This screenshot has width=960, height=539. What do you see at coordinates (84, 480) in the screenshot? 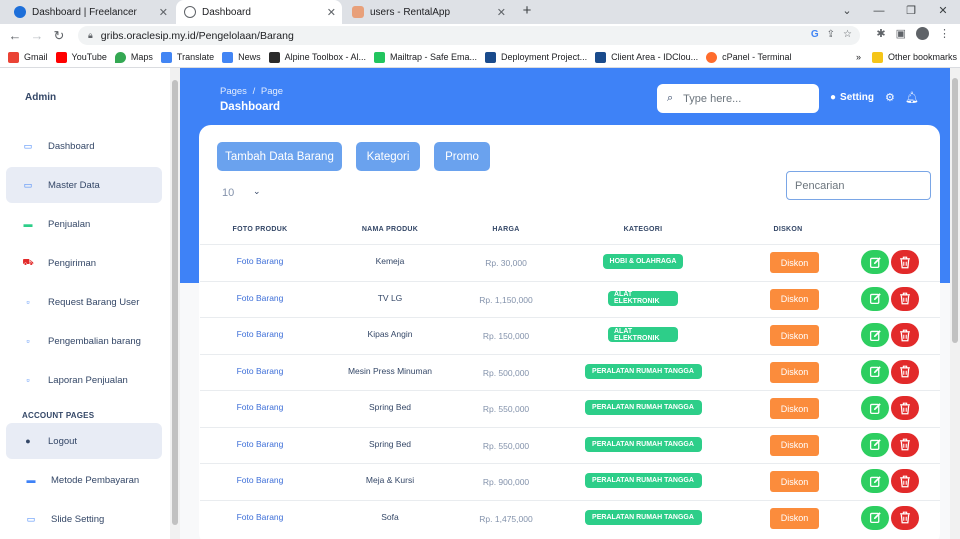
I see `sidebar-item-metode-pembayaran: ▬ Metode Pembayaran` at bounding box center [84, 480].